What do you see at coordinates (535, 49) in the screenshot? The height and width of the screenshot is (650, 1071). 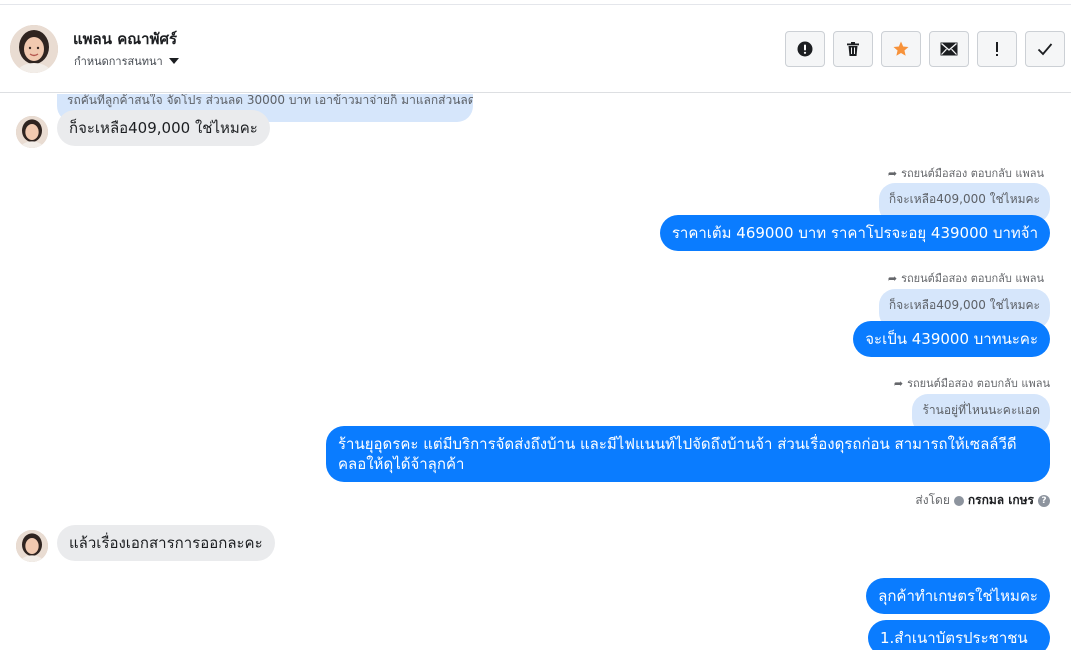 I see `conversation-header: แพลน คณาพัศร์ กำหนดการสนทนา` at bounding box center [535, 49].